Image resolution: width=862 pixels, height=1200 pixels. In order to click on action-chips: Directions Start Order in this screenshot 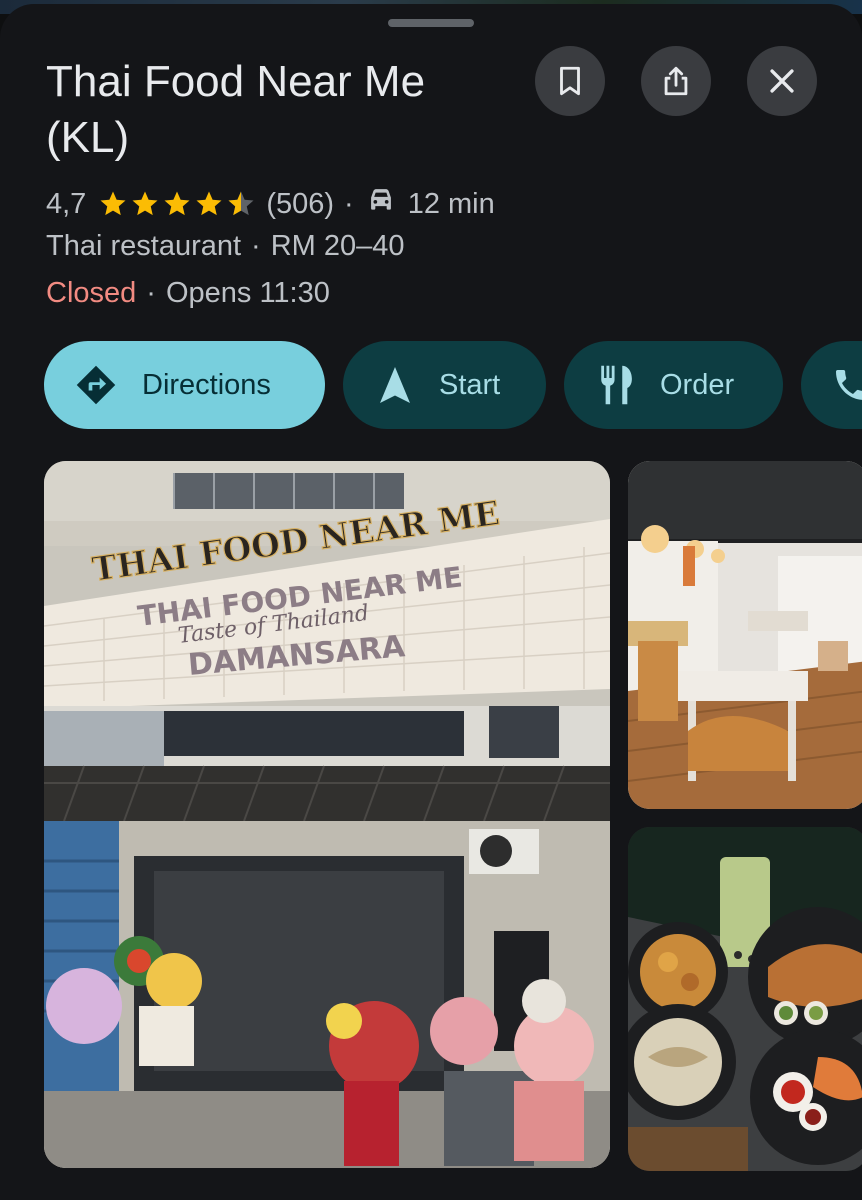, I will do `click(453, 386)`.